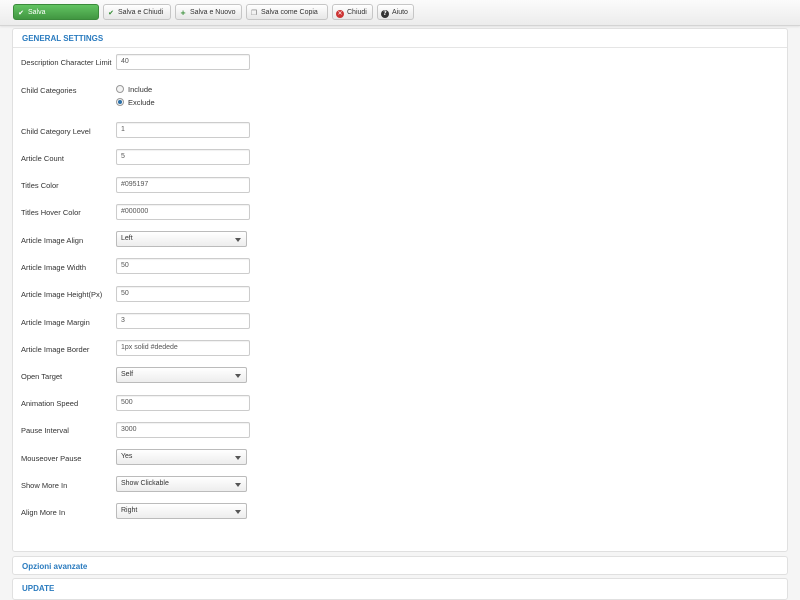 The width and height of the screenshot is (800, 600). What do you see at coordinates (44, 485) in the screenshot?
I see `show-more-label: Show More In` at bounding box center [44, 485].